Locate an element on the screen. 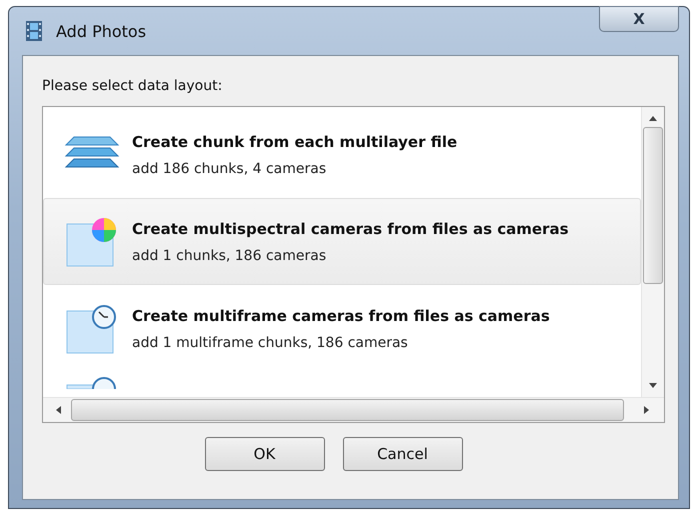 The height and width of the screenshot is (513, 694). layout-option: Create multiframe cameras from files as cameras add 1 multiframe chunks, 186 cameras is located at coordinates (342, 328).